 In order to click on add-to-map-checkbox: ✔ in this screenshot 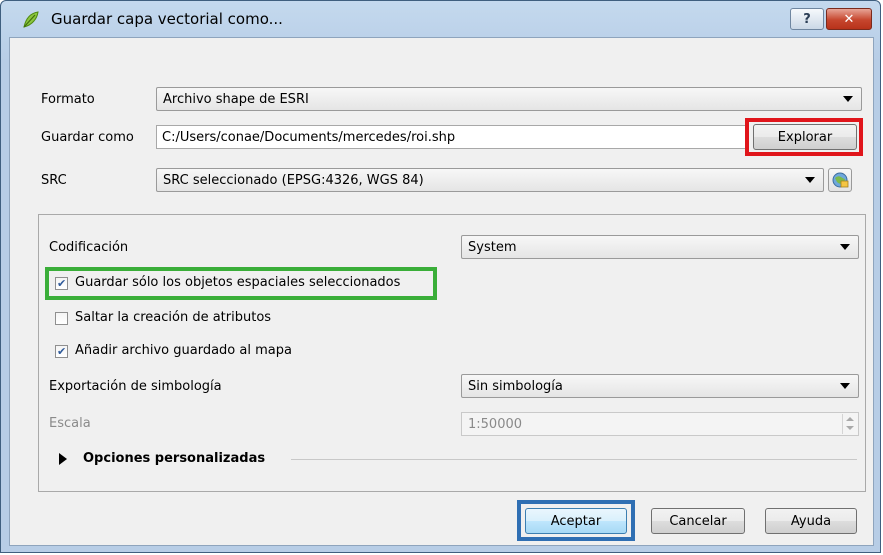, I will do `click(61, 351)`.